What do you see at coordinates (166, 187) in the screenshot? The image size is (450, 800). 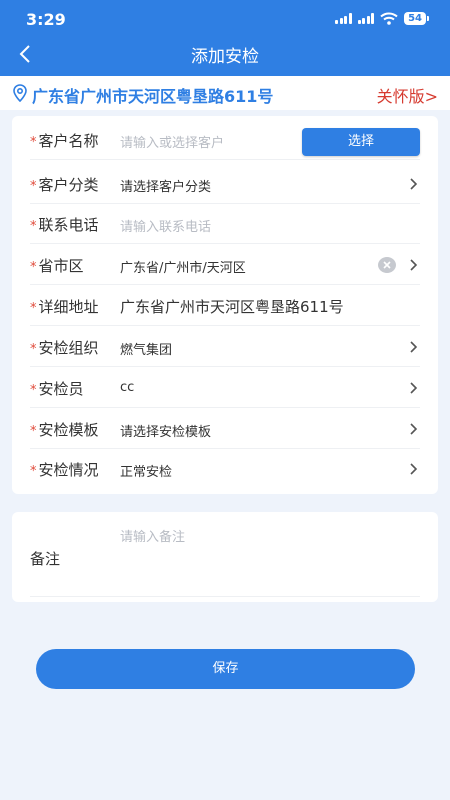 I see `customer-category-value: 请选择客户分类` at bounding box center [166, 187].